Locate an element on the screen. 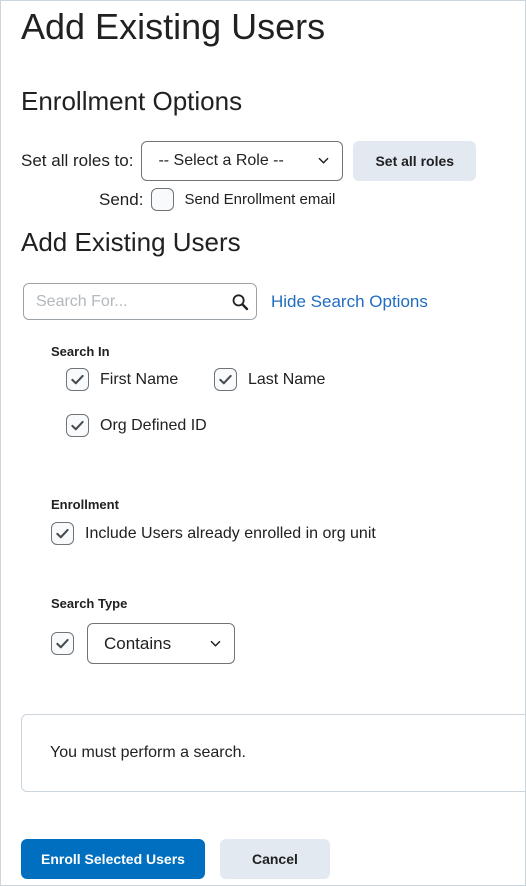 Image resolution: width=526 pixels, height=886 pixels. send-enrollment-email-label: Send Enrollment email is located at coordinates (260, 199).